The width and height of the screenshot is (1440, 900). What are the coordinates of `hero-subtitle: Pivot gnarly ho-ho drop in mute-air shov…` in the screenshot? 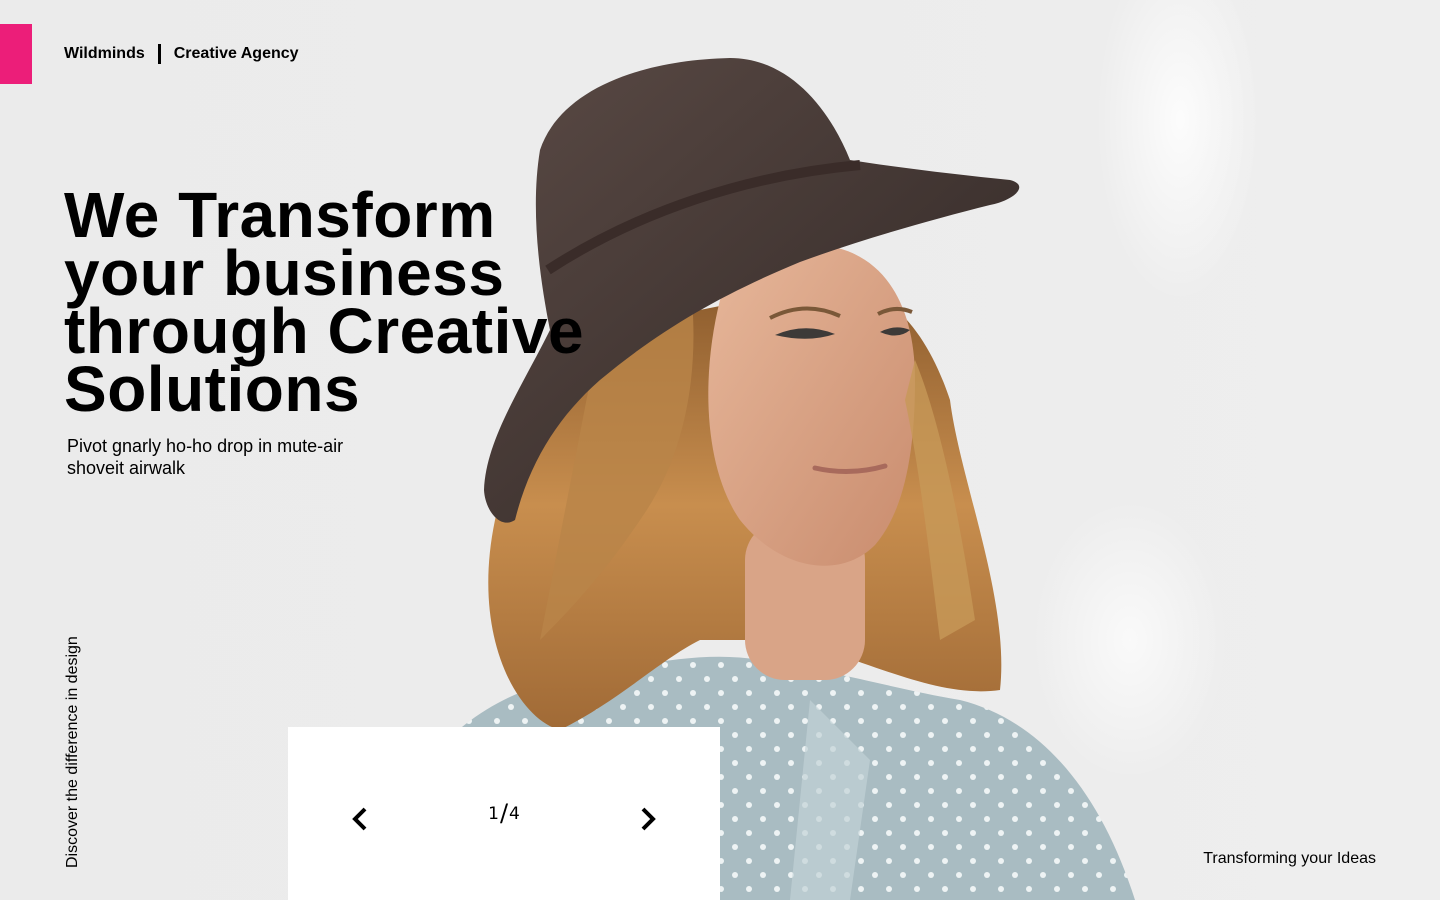 It's located at (205, 457).